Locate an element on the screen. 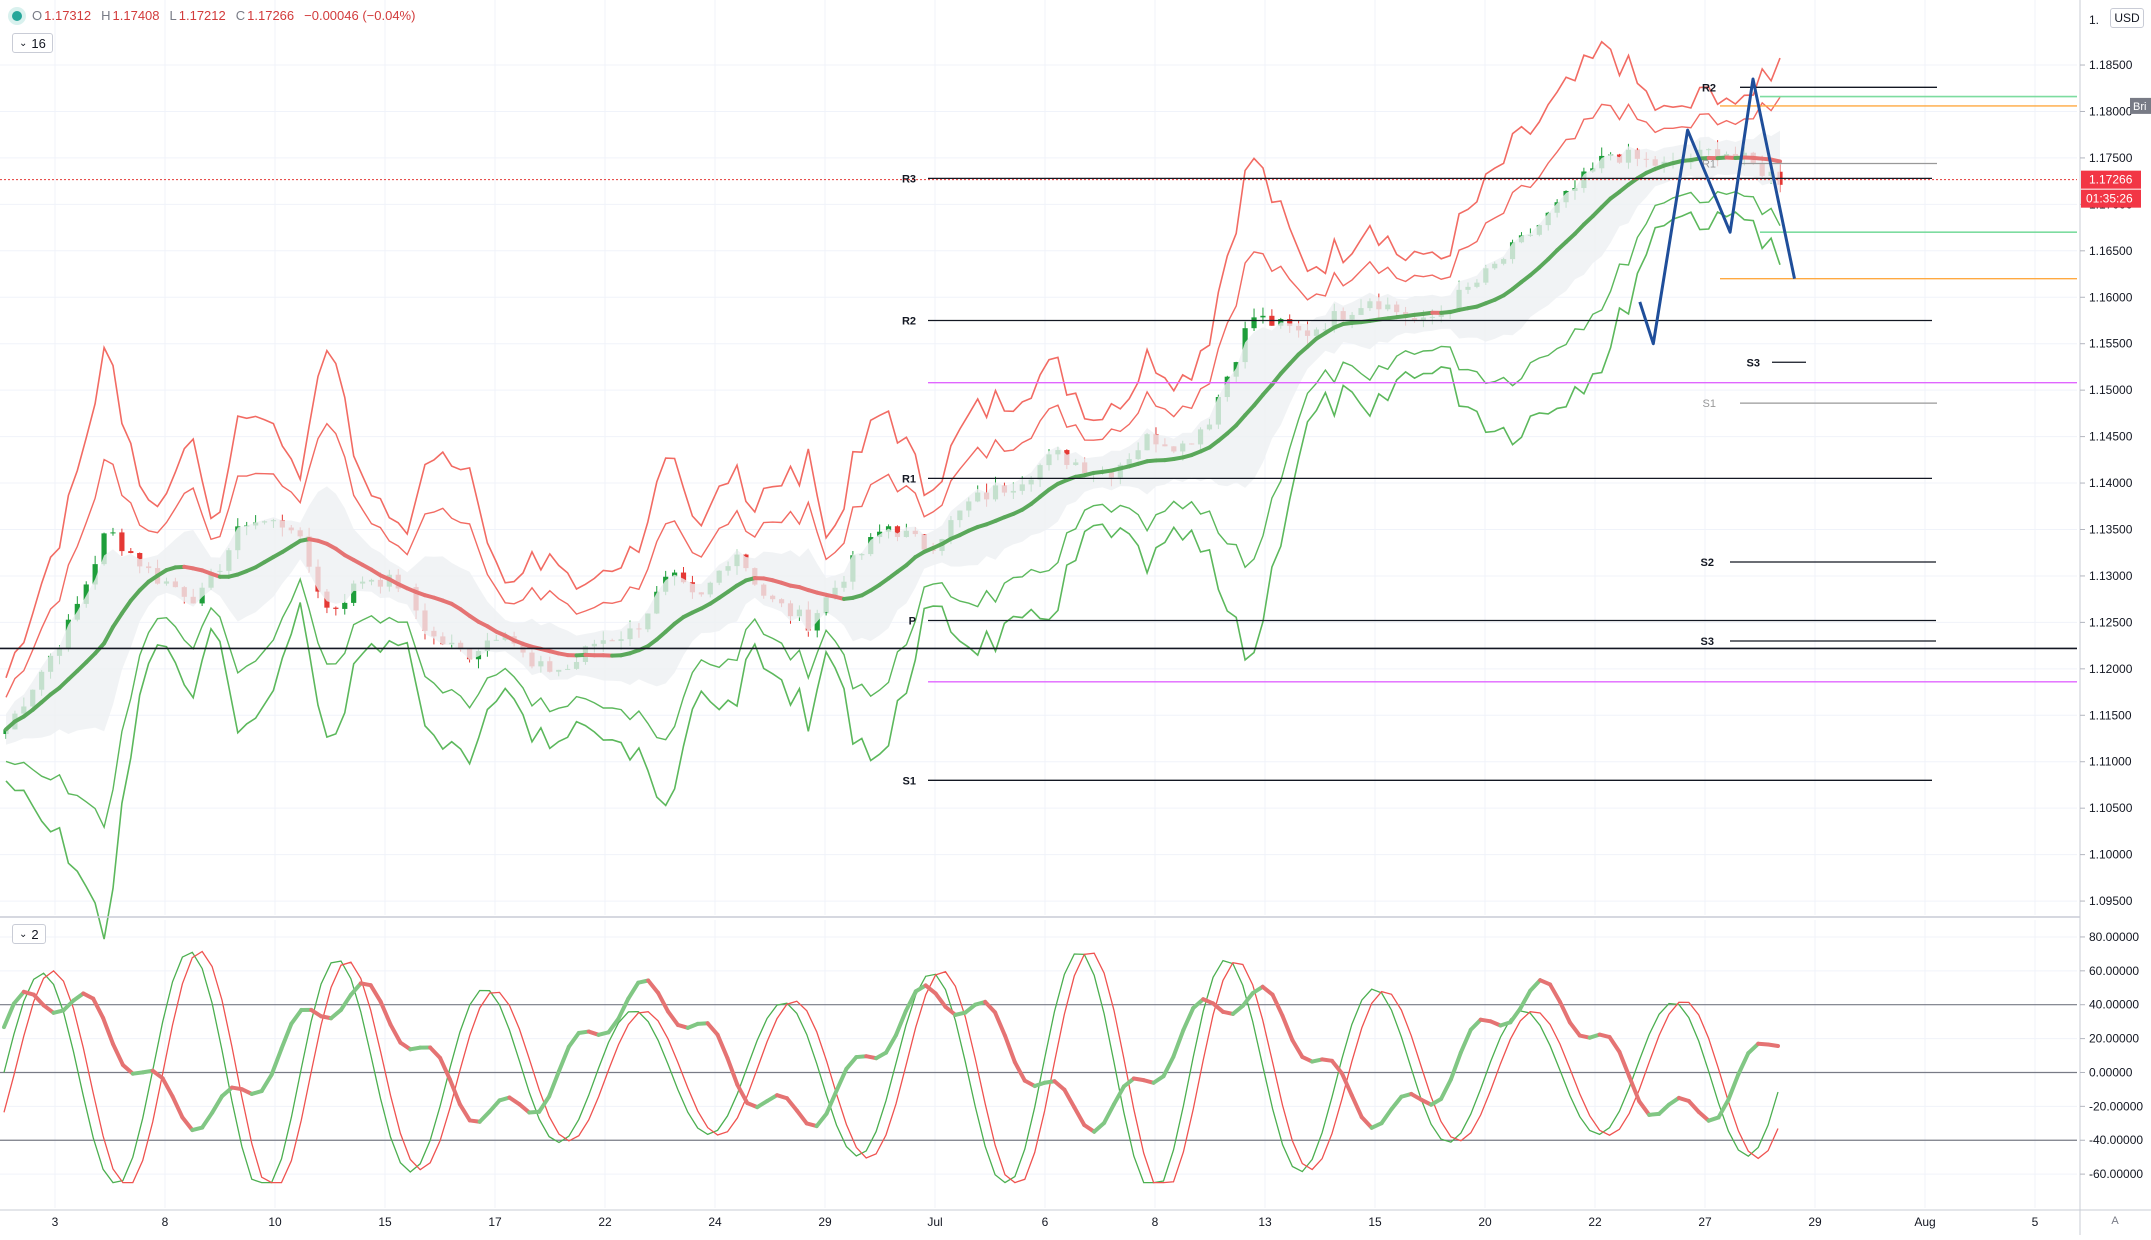  time-tick-label: 13 is located at coordinates (1265, 1222).